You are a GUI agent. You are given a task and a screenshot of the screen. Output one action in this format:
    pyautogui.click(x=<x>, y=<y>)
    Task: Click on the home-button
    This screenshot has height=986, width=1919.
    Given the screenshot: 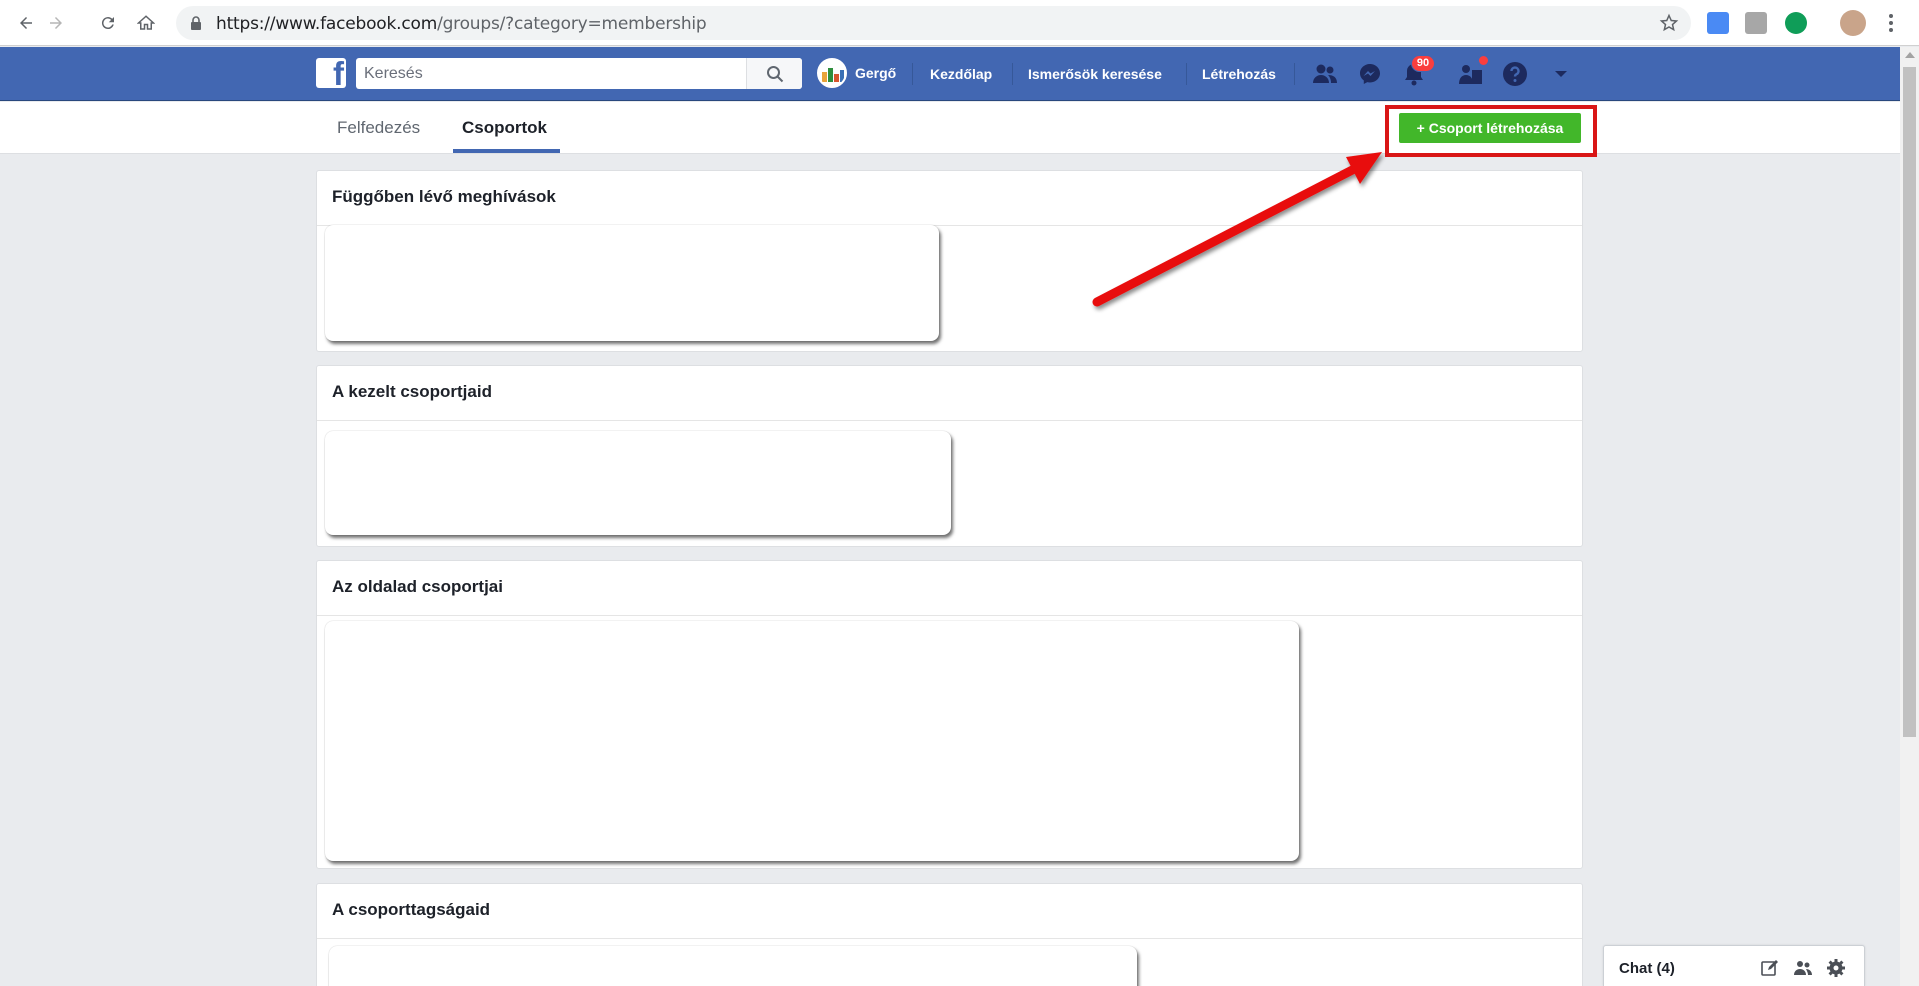 What is the action you would take?
    pyautogui.click(x=146, y=23)
    